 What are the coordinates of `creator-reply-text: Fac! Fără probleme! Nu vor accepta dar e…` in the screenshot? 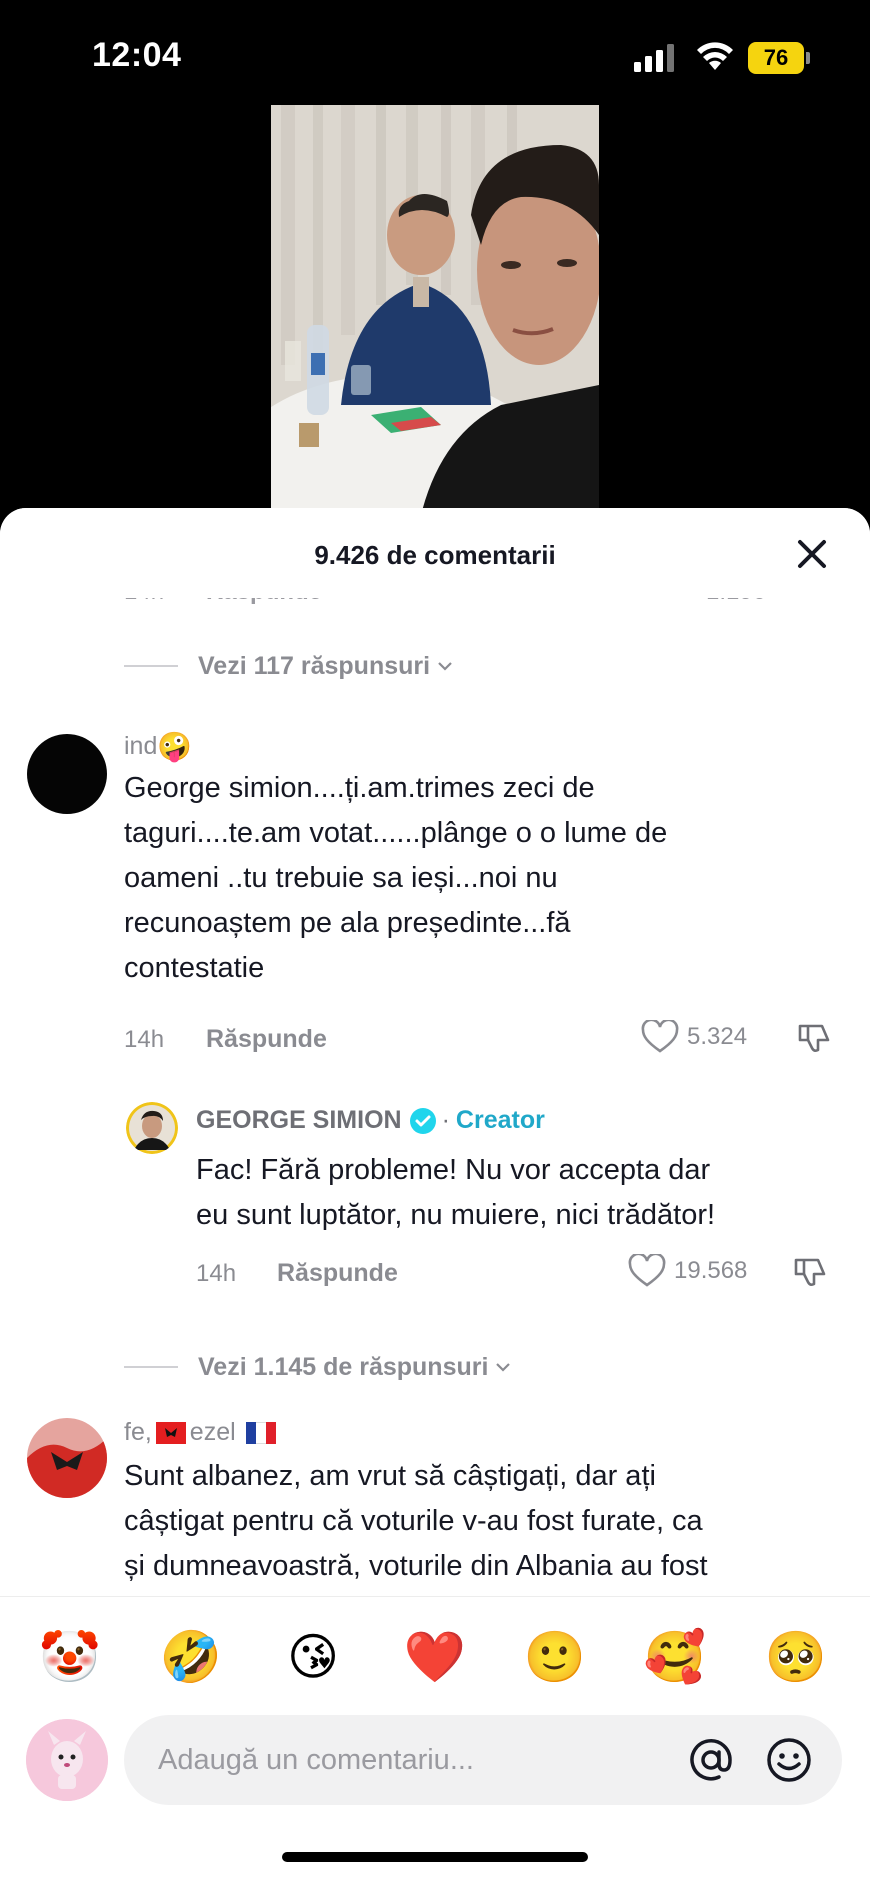 It's located at (456, 1192).